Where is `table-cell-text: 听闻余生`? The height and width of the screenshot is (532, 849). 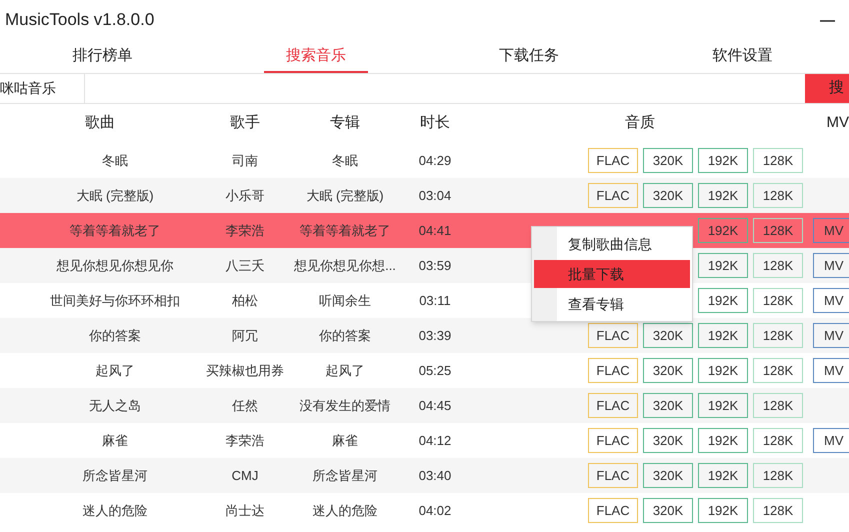 table-cell-text: 听闻余生 is located at coordinates (345, 301).